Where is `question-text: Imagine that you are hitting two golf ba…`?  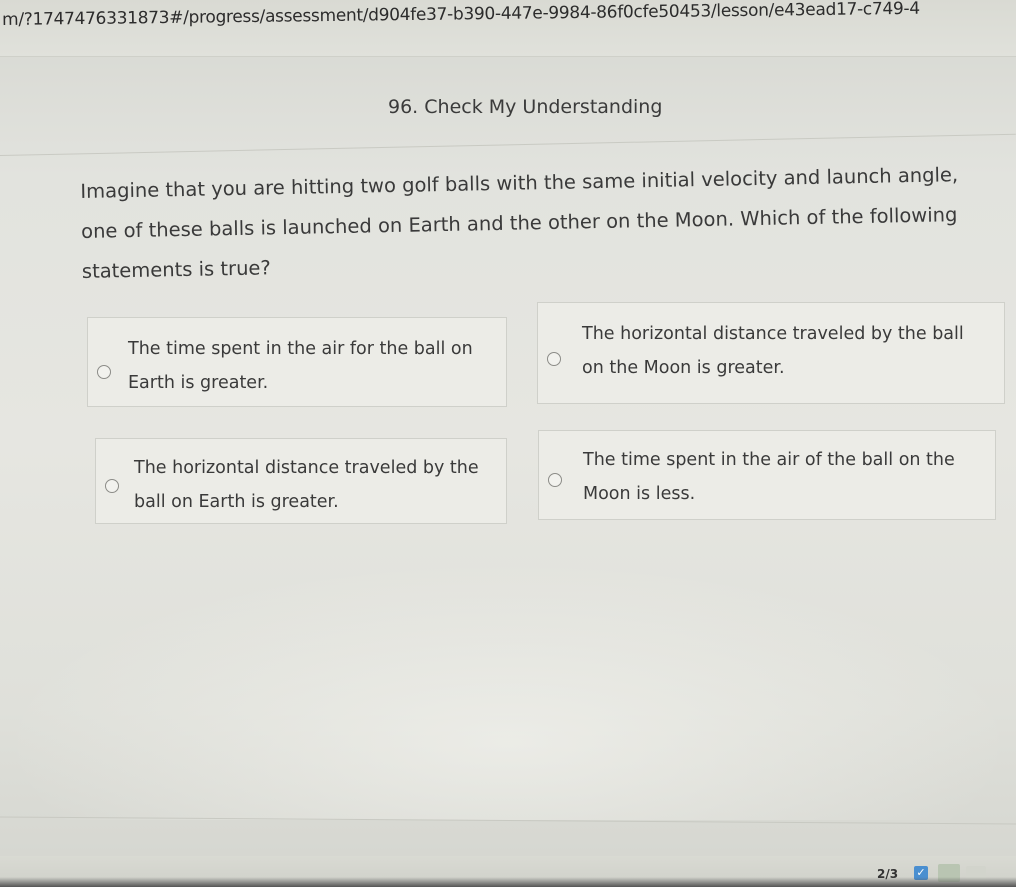
question-text: Imagine that you are hitting two golf ba… is located at coordinates (519, 223).